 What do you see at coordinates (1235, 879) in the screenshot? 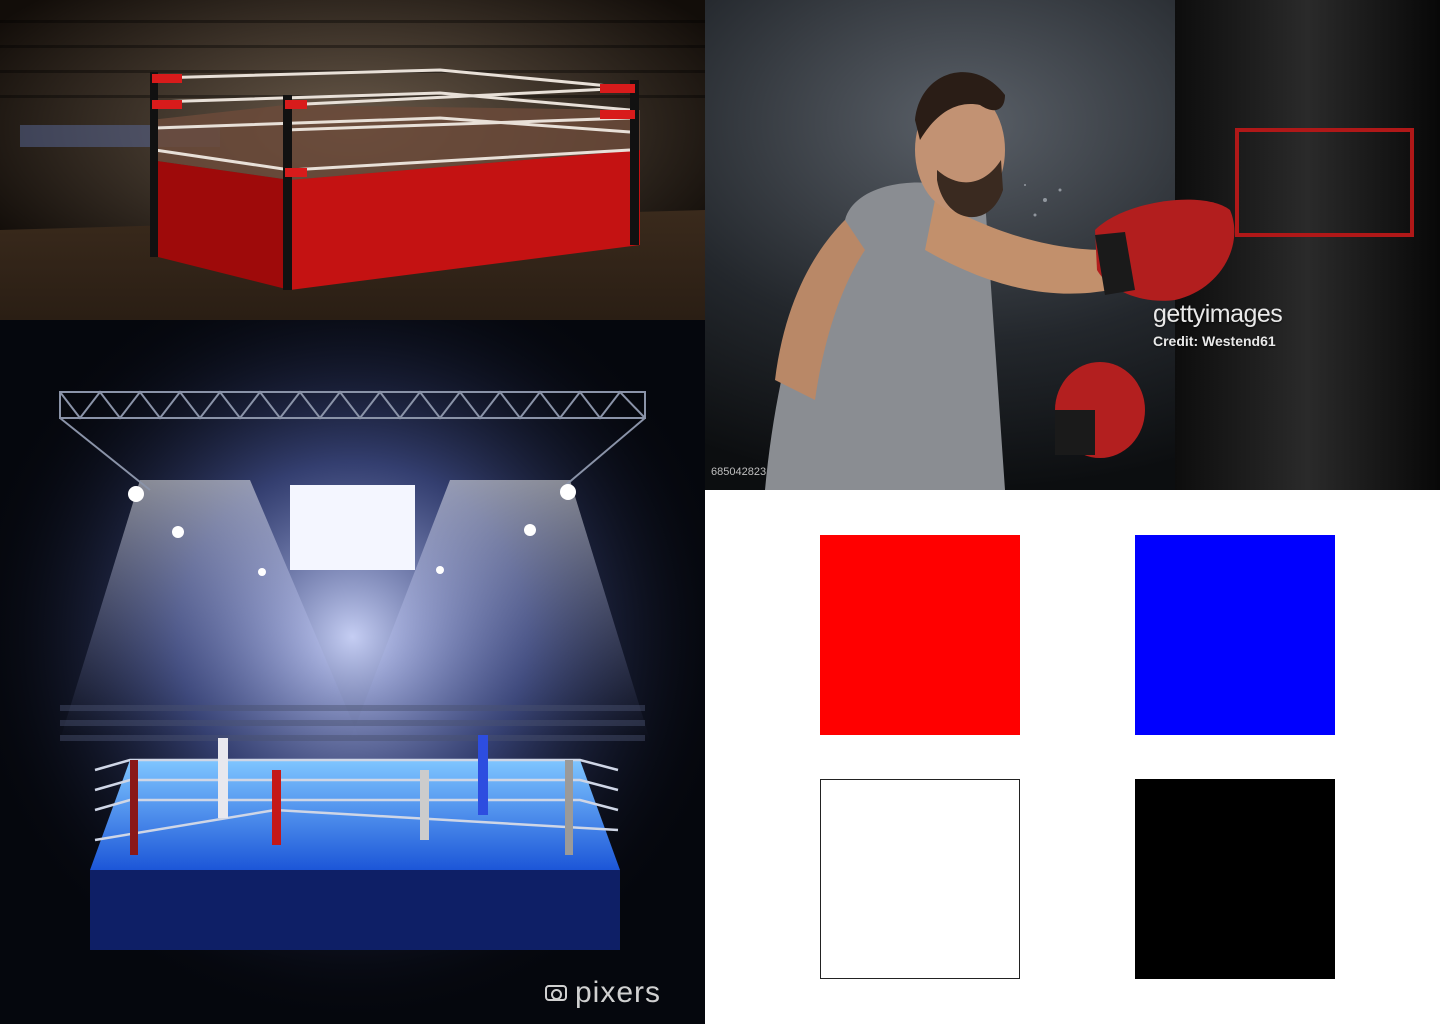
I see `swatch-black` at bounding box center [1235, 879].